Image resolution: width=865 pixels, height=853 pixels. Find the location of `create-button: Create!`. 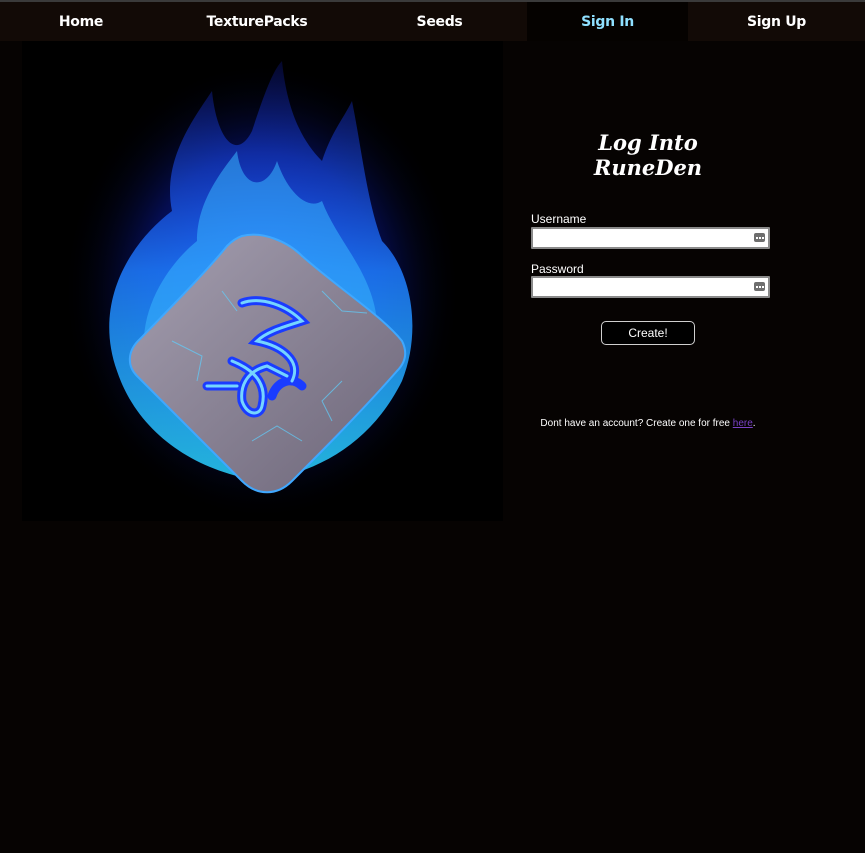

create-button: Create! is located at coordinates (648, 333).